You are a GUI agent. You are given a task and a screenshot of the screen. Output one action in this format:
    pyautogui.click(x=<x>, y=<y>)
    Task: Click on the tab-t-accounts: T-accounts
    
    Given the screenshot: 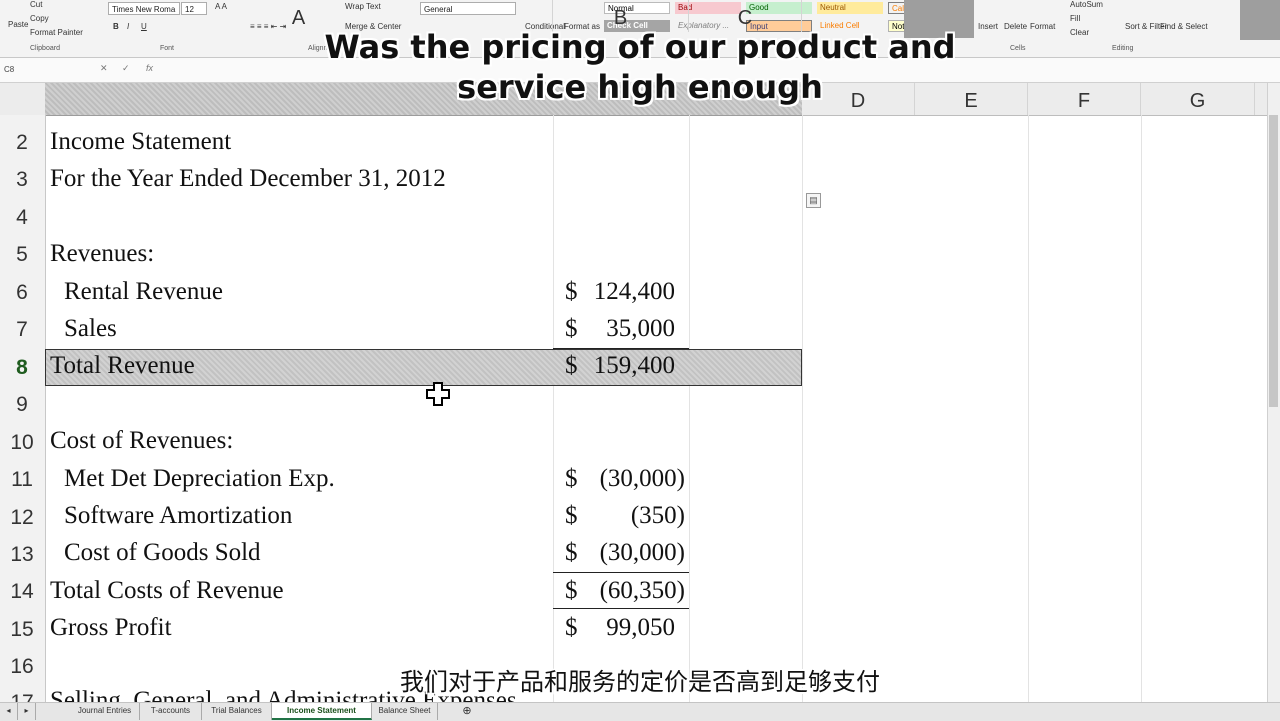 What is the action you would take?
    pyautogui.click(x=171, y=711)
    